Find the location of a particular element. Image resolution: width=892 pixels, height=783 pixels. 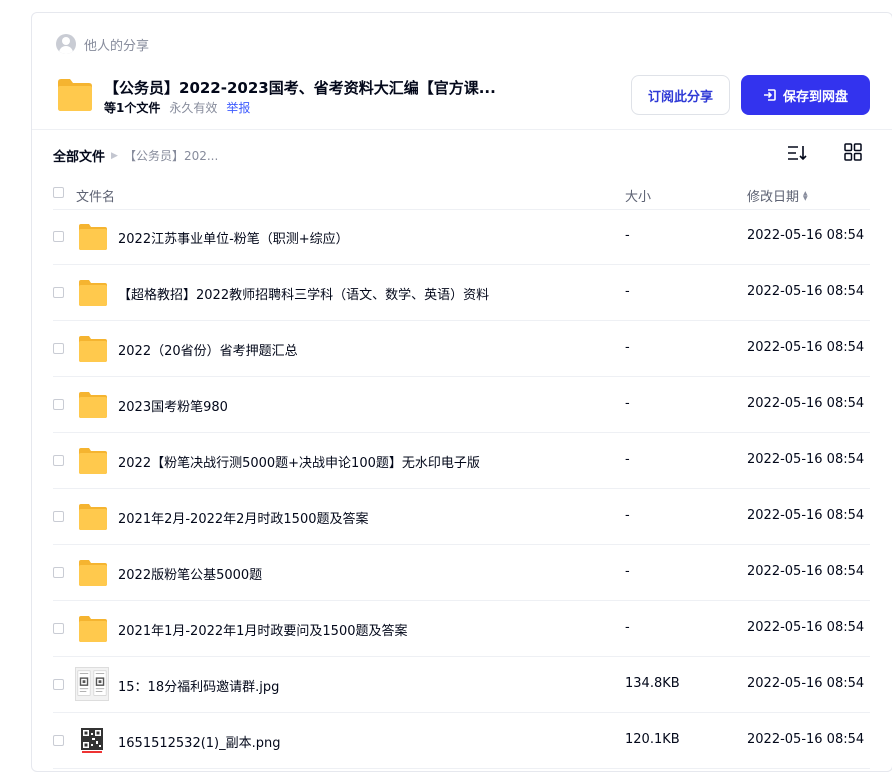

save-to-drive-button: 保存到网盘 is located at coordinates (805, 95).